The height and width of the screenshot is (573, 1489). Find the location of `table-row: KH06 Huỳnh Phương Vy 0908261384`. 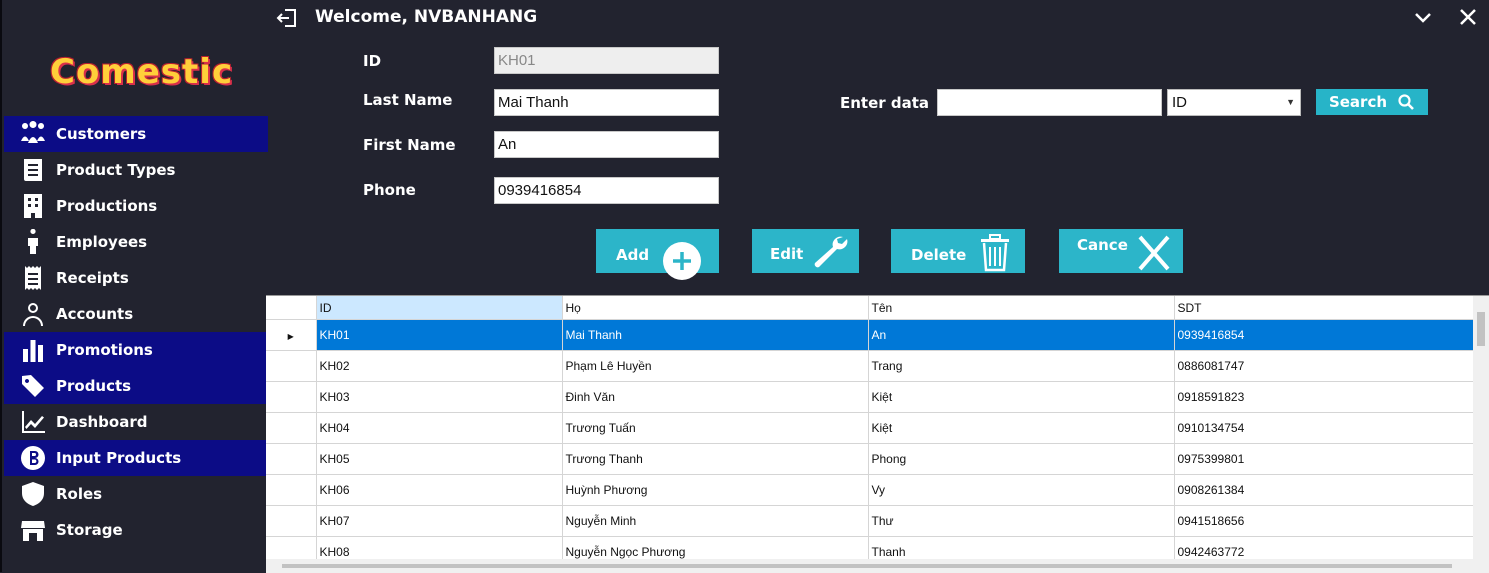

table-row: KH06 Huỳnh Phương Vy 0908261384 is located at coordinates (870, 490).